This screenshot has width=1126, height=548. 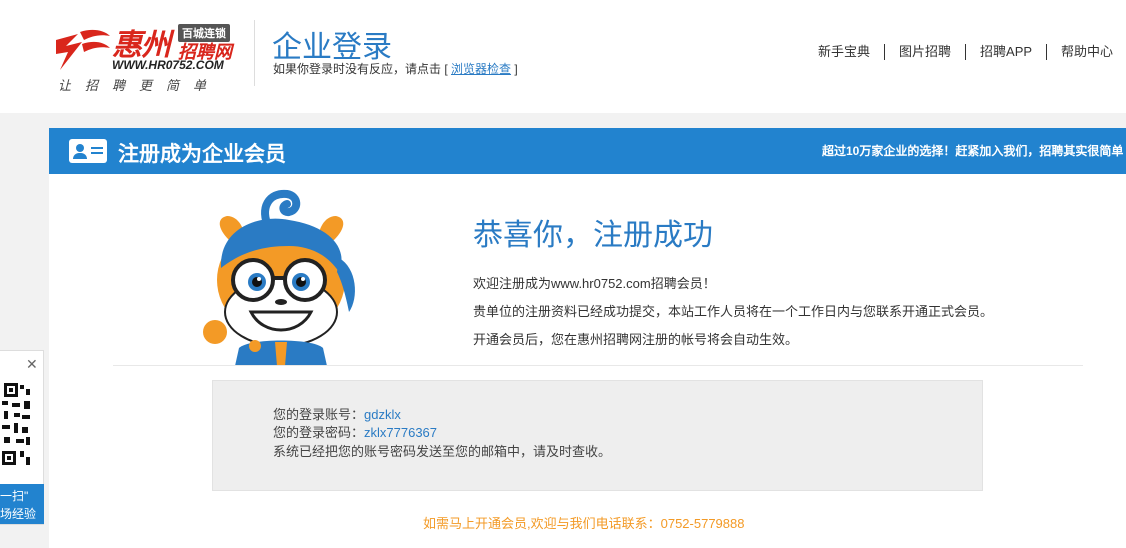 I want to click on mascot-illustration, so click(x=279, y=277).